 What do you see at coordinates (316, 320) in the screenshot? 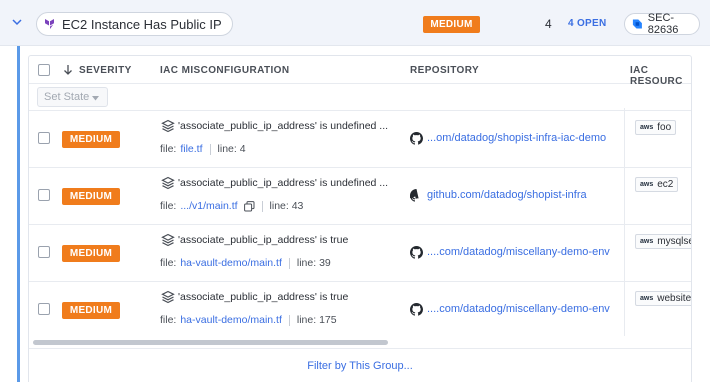
I see `line-number: line: 175` at bounding box center [316, 320].